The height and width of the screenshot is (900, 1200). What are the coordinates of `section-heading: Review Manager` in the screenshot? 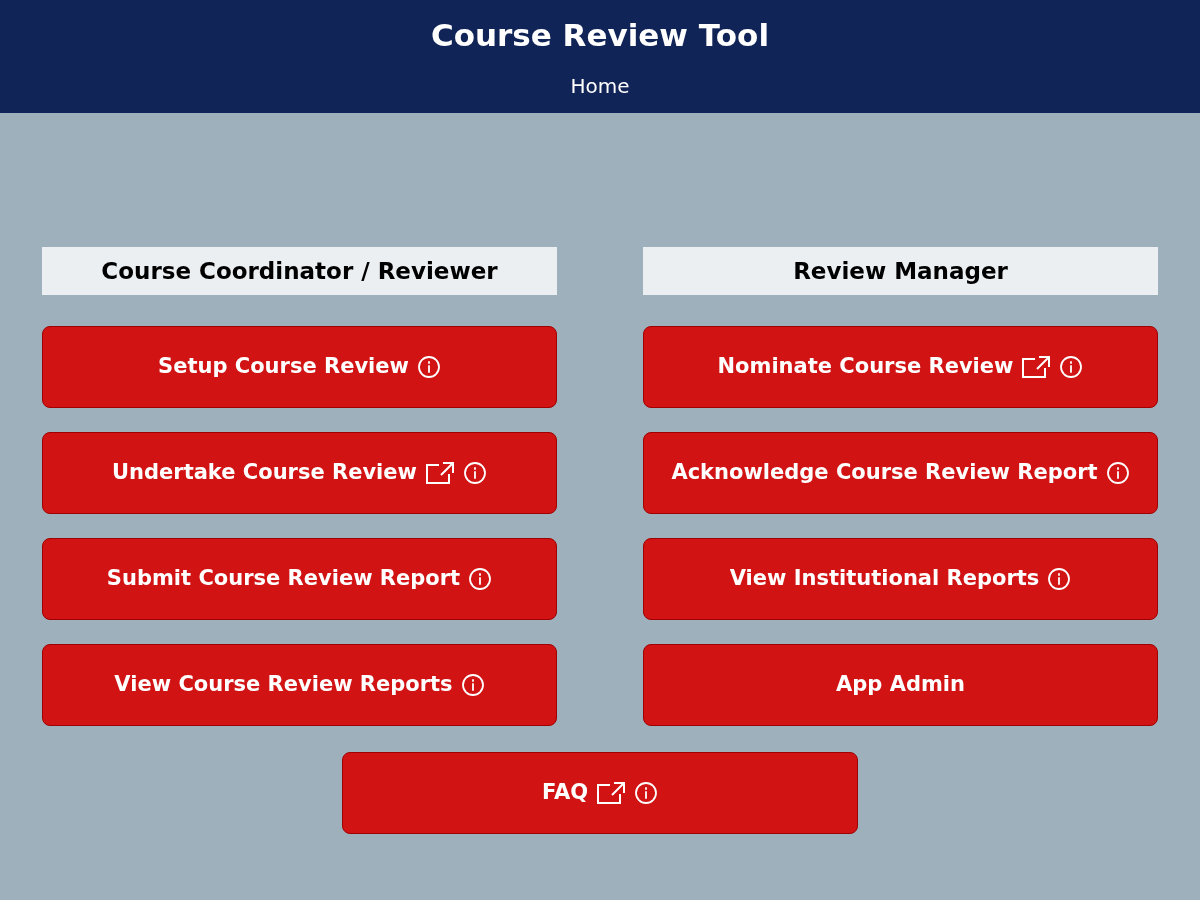 It's located at (900, 271).